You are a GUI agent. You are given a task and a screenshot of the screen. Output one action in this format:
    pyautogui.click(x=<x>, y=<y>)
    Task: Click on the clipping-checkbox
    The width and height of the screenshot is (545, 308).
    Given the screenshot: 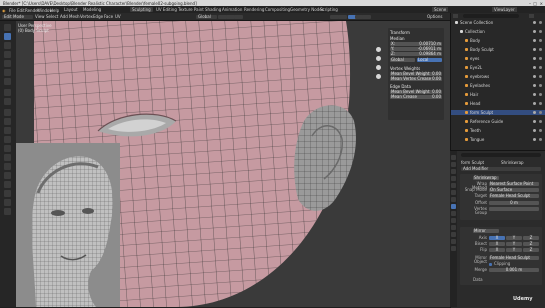 What is the action you would take?
    pyautogui.click(x=490, y=264)
    